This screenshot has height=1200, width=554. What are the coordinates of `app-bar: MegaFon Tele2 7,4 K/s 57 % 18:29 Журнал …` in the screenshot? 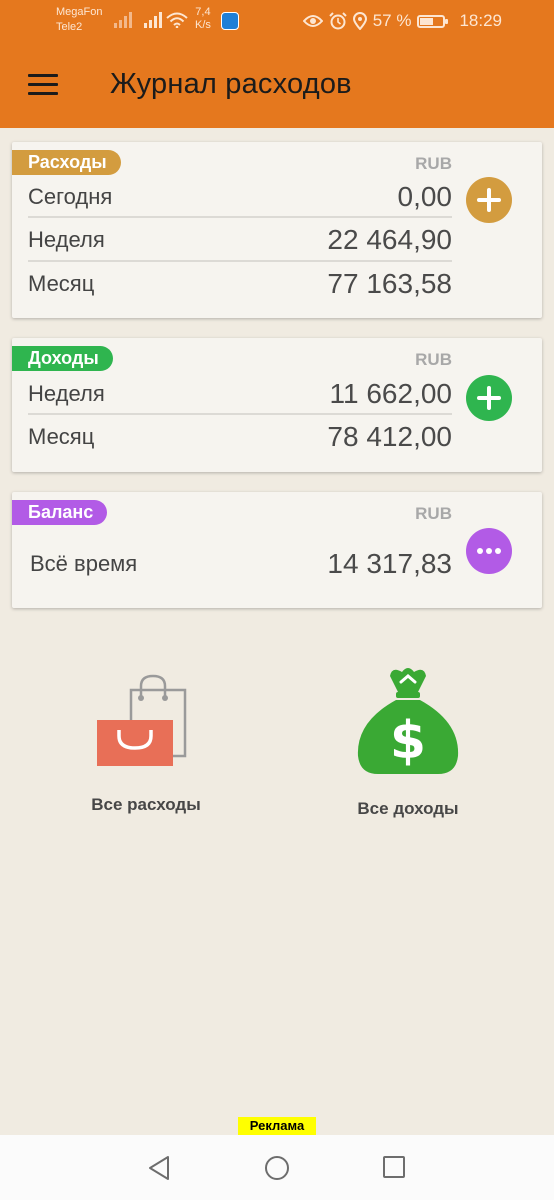 It's located at (277, 64).